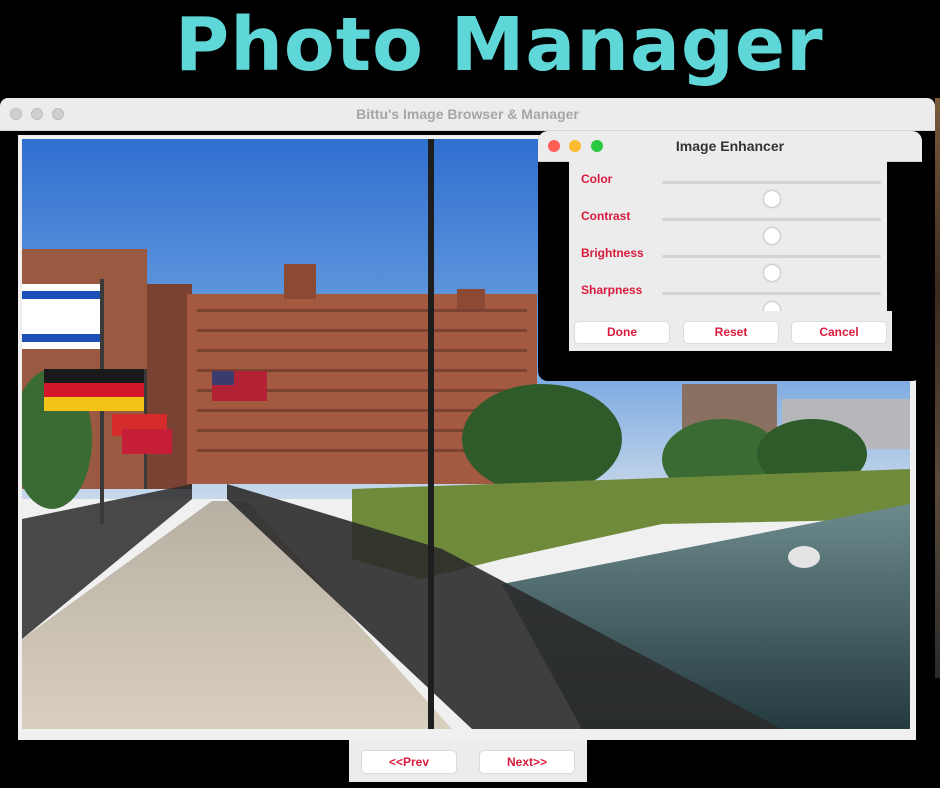 The image size is (940, 788). What do you see at coordinates (937, 388) in the screenshot?
I see `background-strip` at bounding box center [937, 388].